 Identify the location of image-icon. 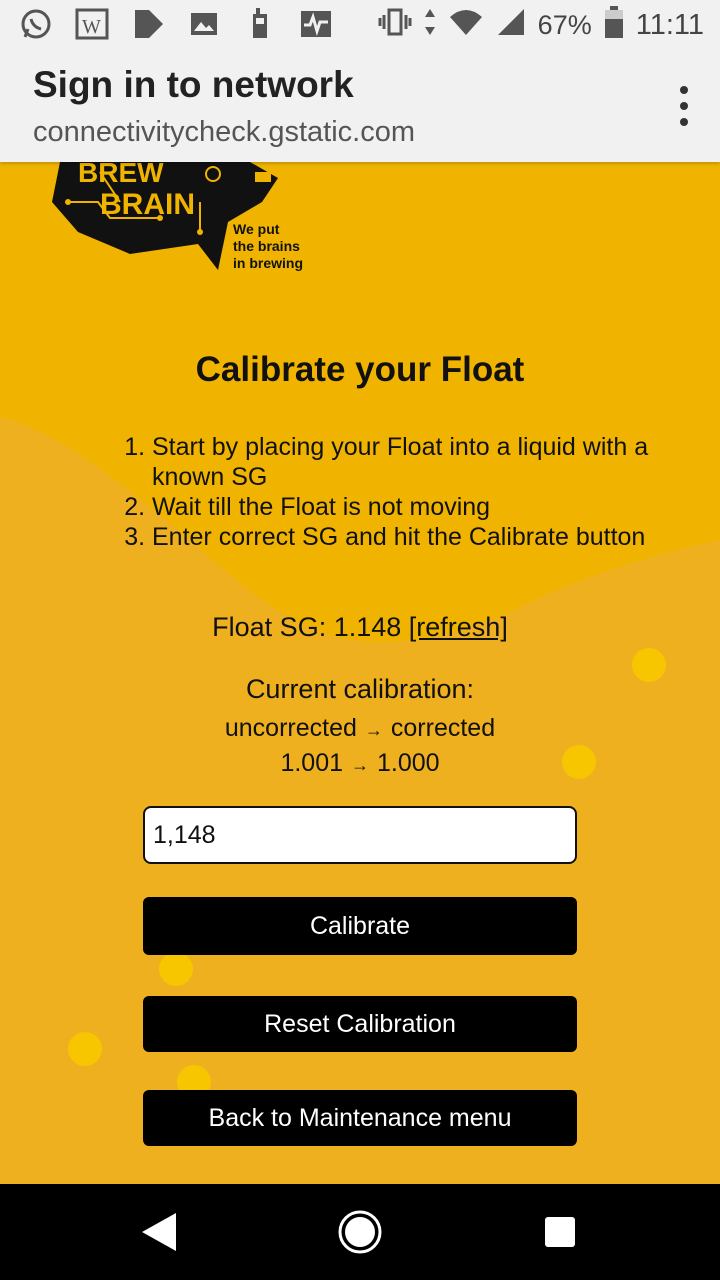
(204, 24).